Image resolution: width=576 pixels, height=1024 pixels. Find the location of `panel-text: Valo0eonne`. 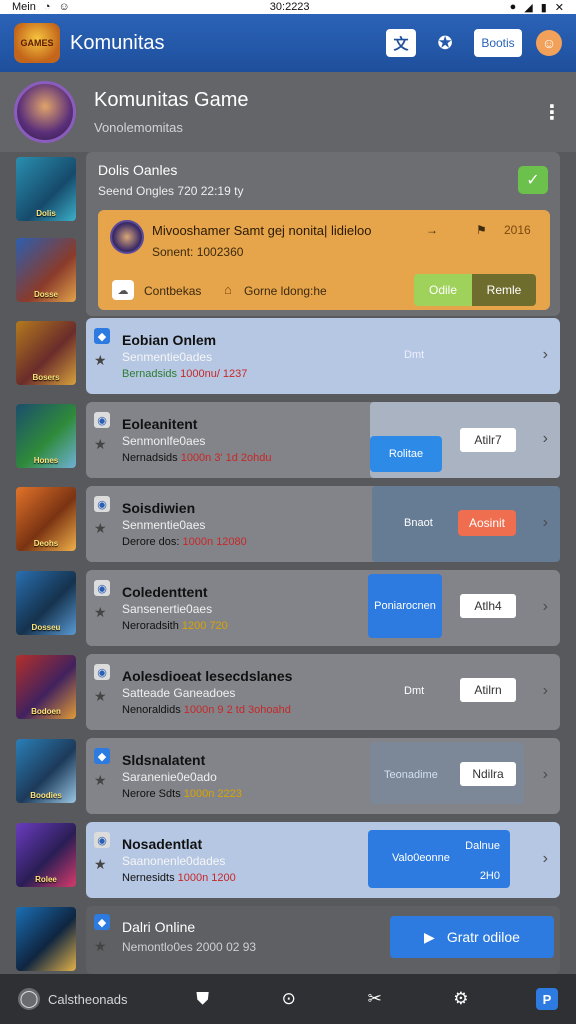

panel-text: Valo0eonne is located at coordinates (421, 858).